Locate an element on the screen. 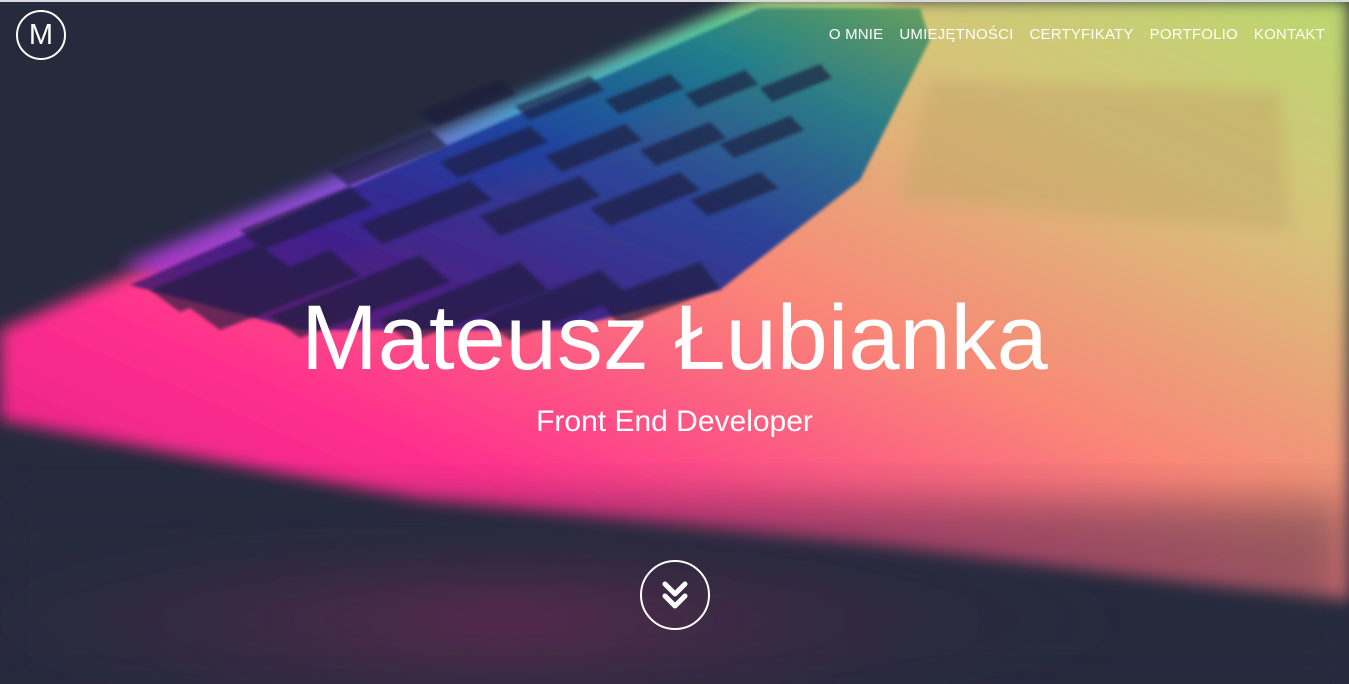 This screenshot has height=684, width=1349. nav-item-o-mnie: O MNIE is located at coordinates (856, 34).